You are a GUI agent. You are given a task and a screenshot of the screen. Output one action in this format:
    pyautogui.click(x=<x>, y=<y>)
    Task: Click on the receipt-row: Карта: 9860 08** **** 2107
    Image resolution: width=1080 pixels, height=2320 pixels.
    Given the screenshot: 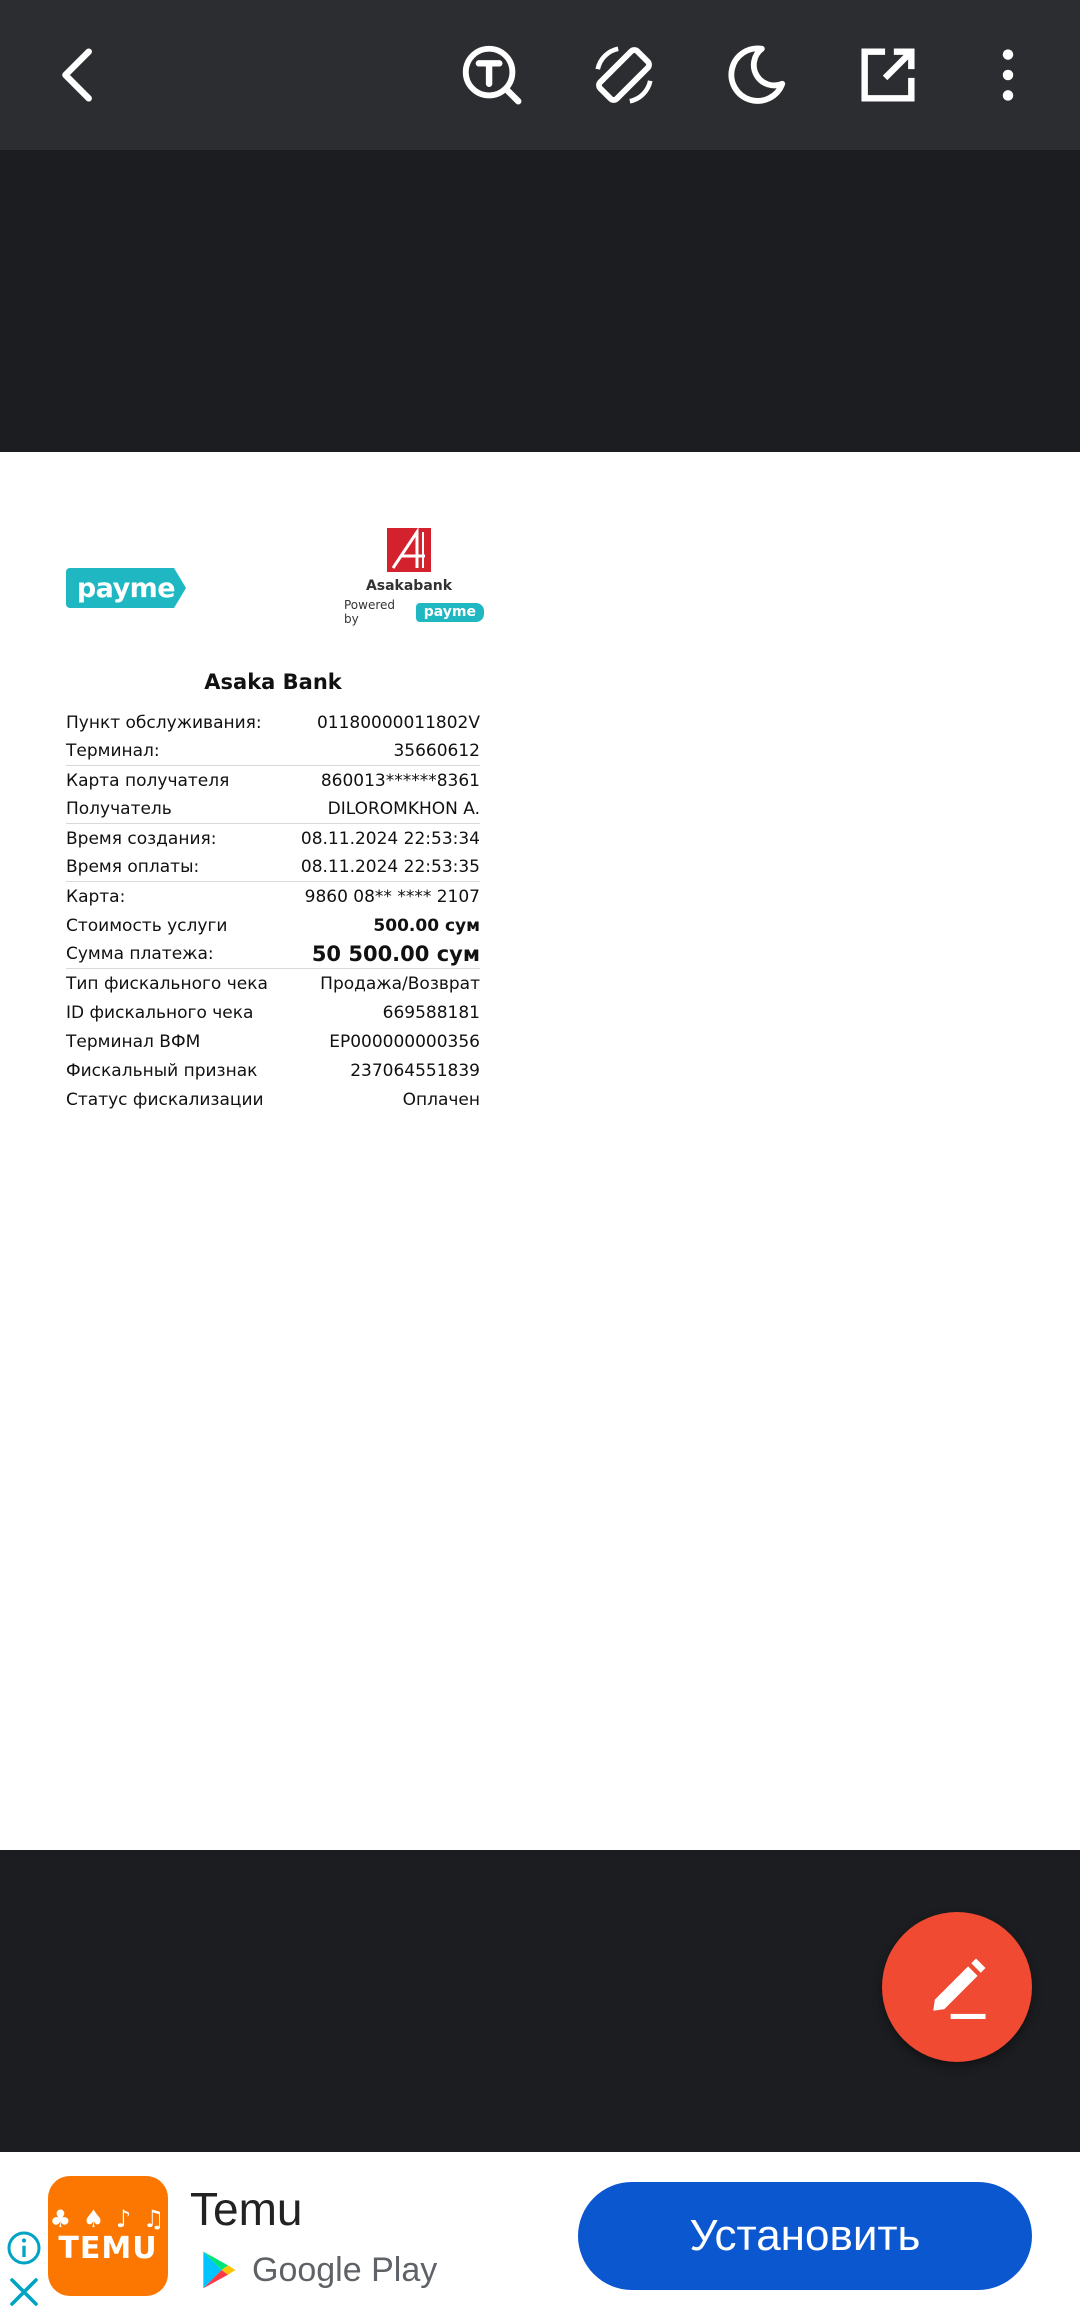 What is the action you would take?
    pyautogui.click(x=273, y=896)
    